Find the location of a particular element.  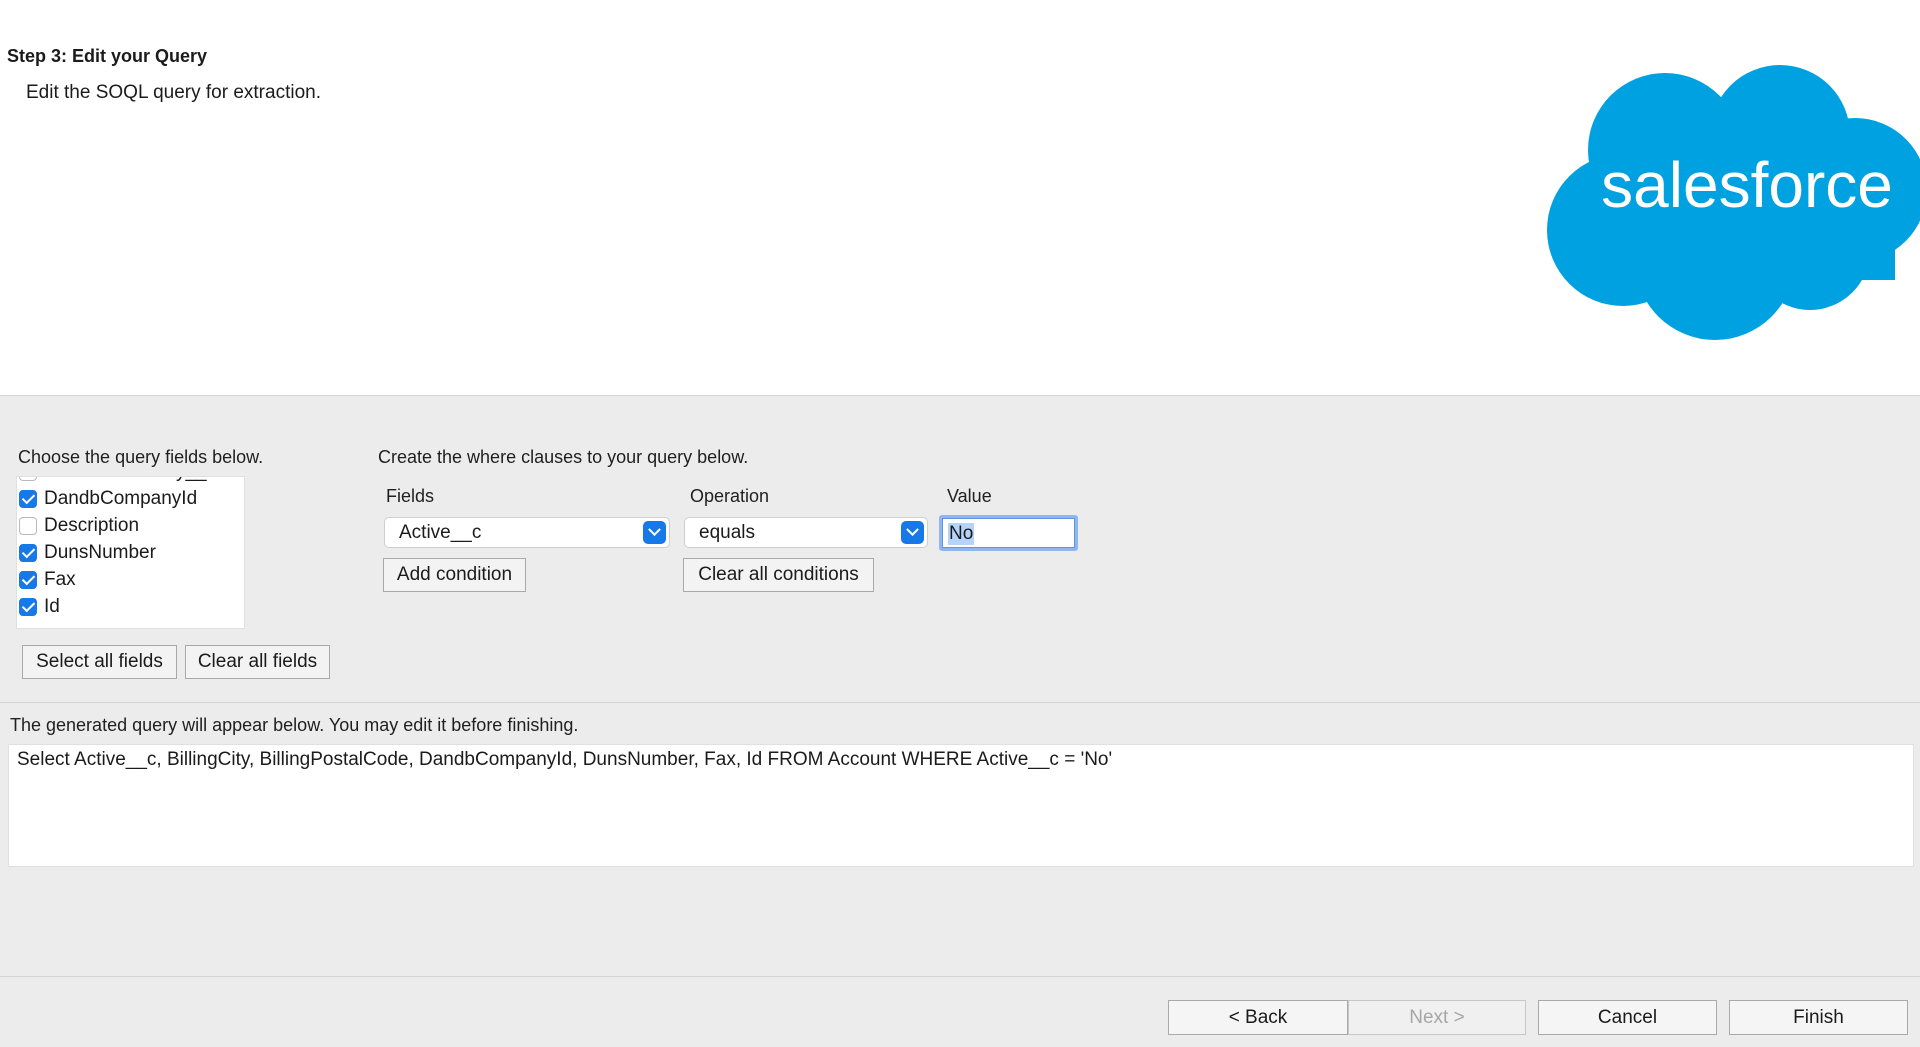

field-label: Id is located at coordinates (52, 606).